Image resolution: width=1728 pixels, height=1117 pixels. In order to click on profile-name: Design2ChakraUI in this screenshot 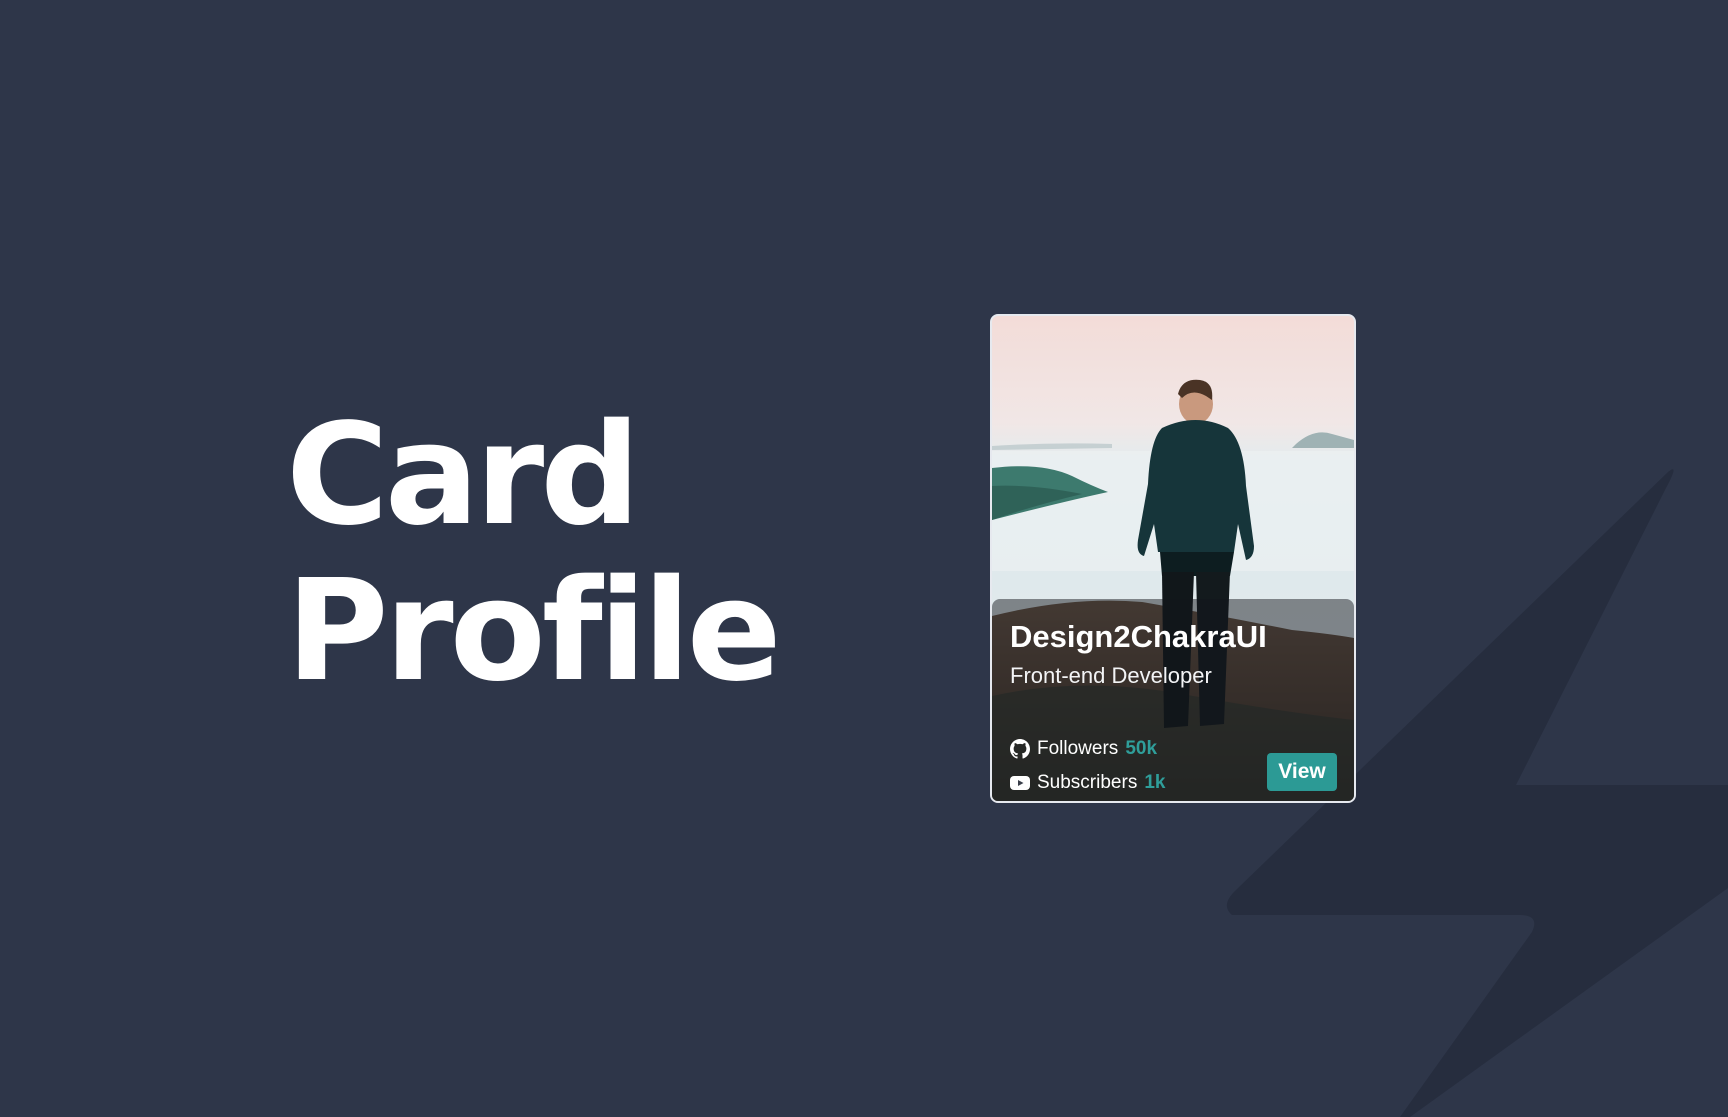, I will do `click(1138, 636)`.